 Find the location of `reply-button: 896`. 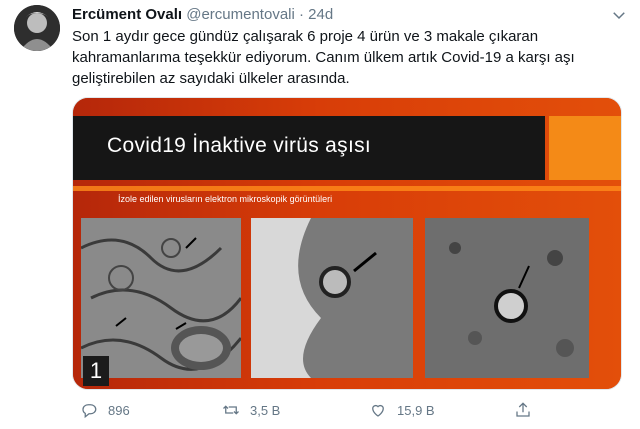

reply-button: 896 is located at coordinates (105, 410).